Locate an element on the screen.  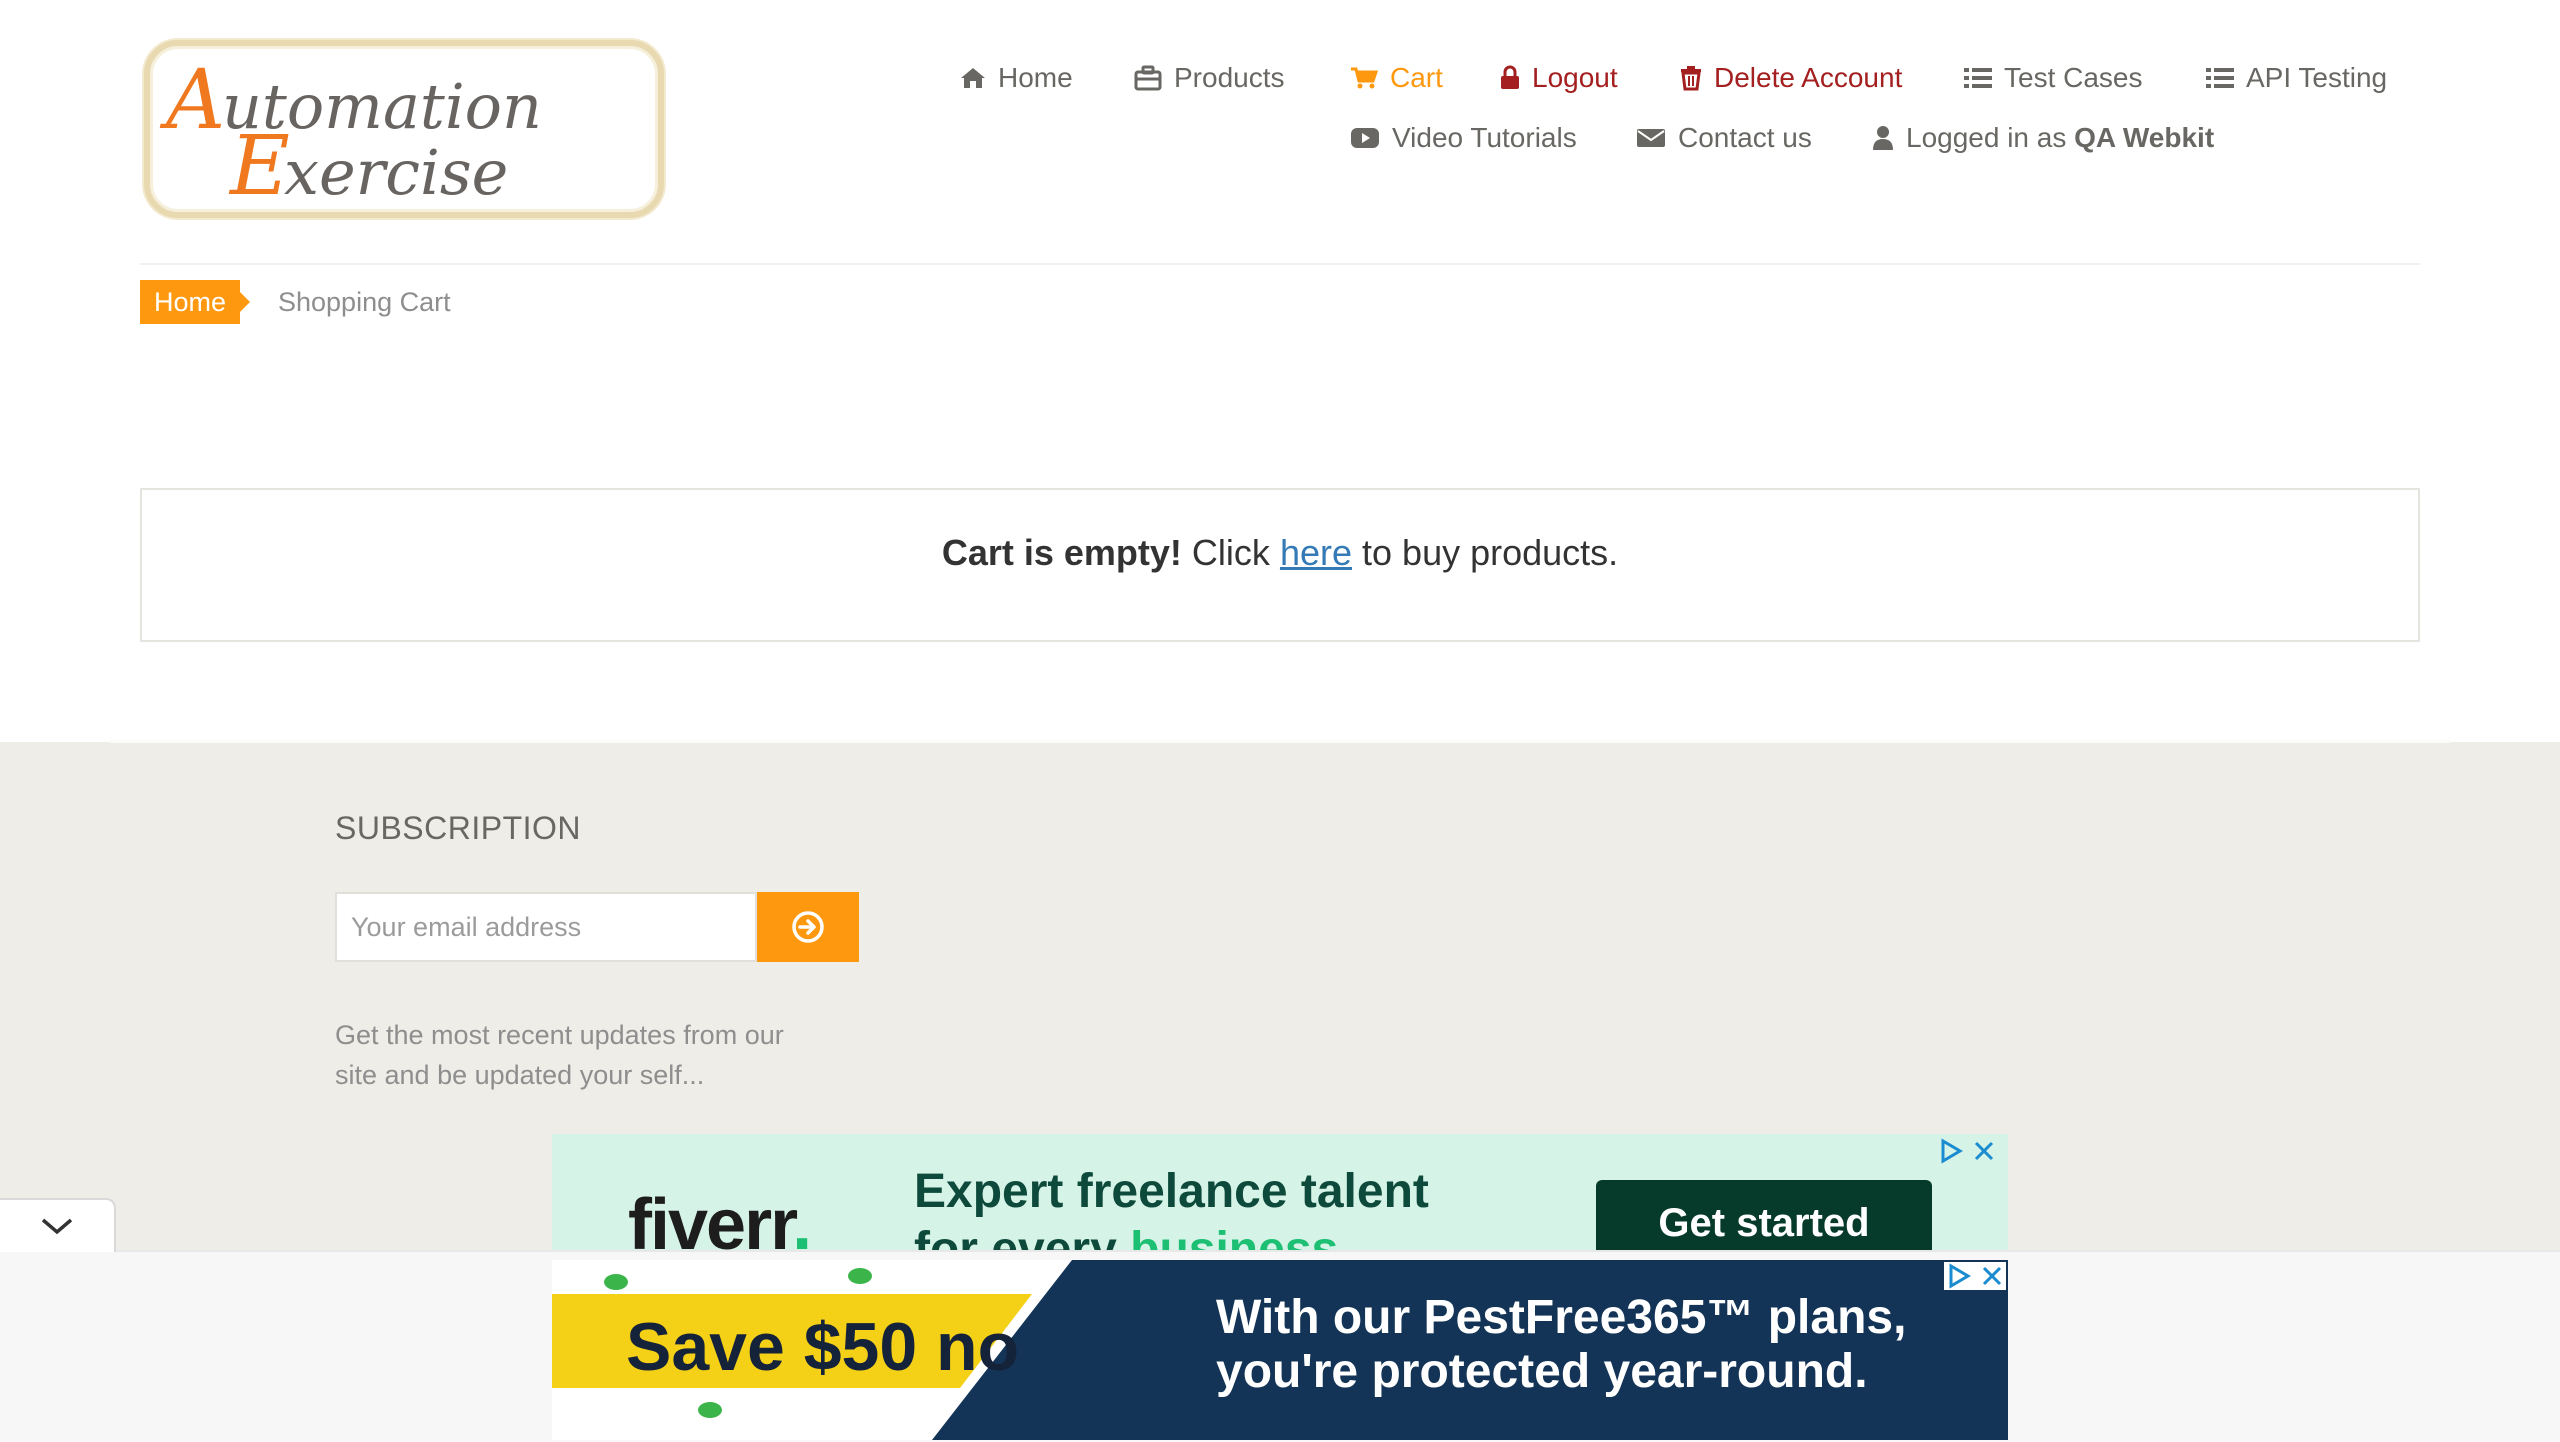
envelope-icon is located at coordinates (1651, 138).